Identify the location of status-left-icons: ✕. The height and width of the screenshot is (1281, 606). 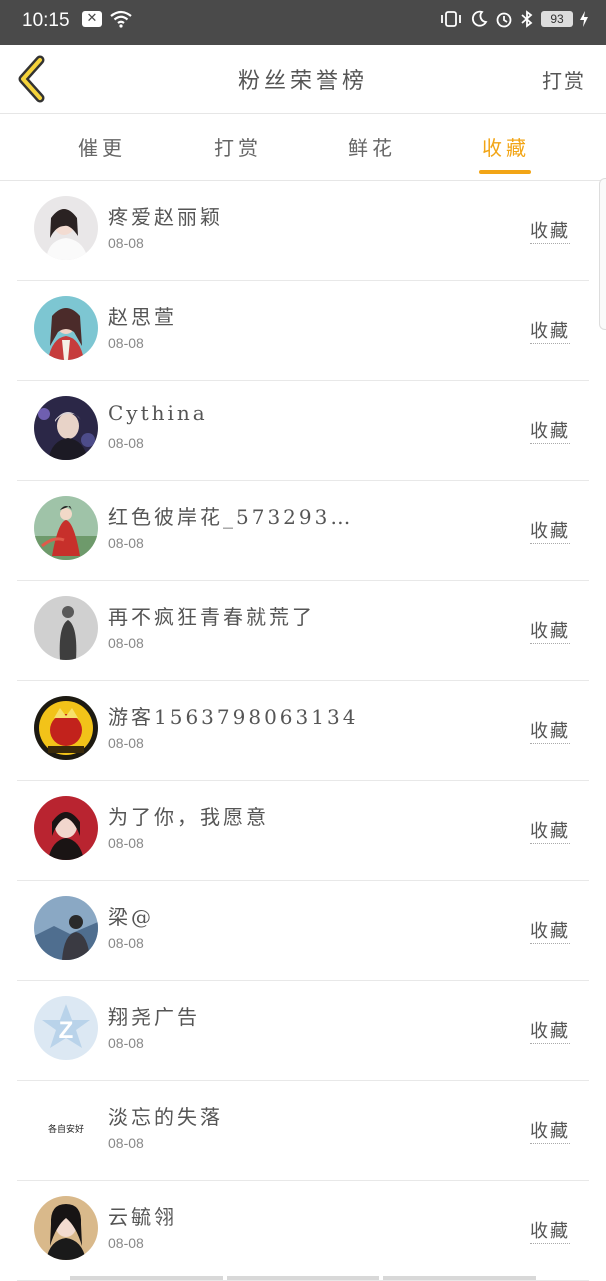
(107, 19).